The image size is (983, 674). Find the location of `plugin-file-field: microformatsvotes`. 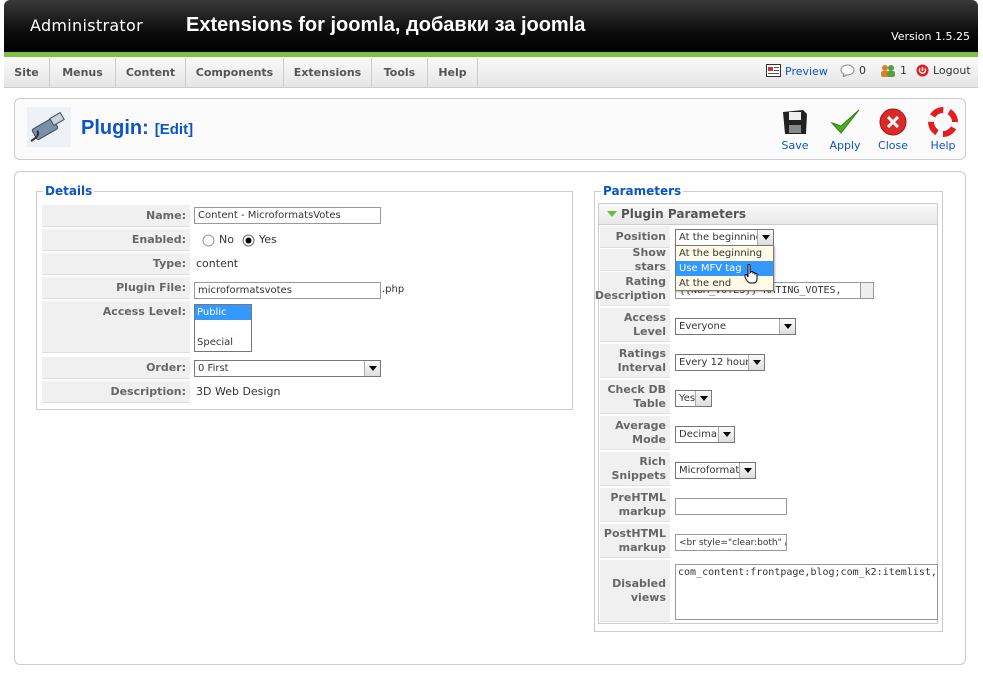

plugin-file-field: microformatsvotes is located at coordinates (287, 290).